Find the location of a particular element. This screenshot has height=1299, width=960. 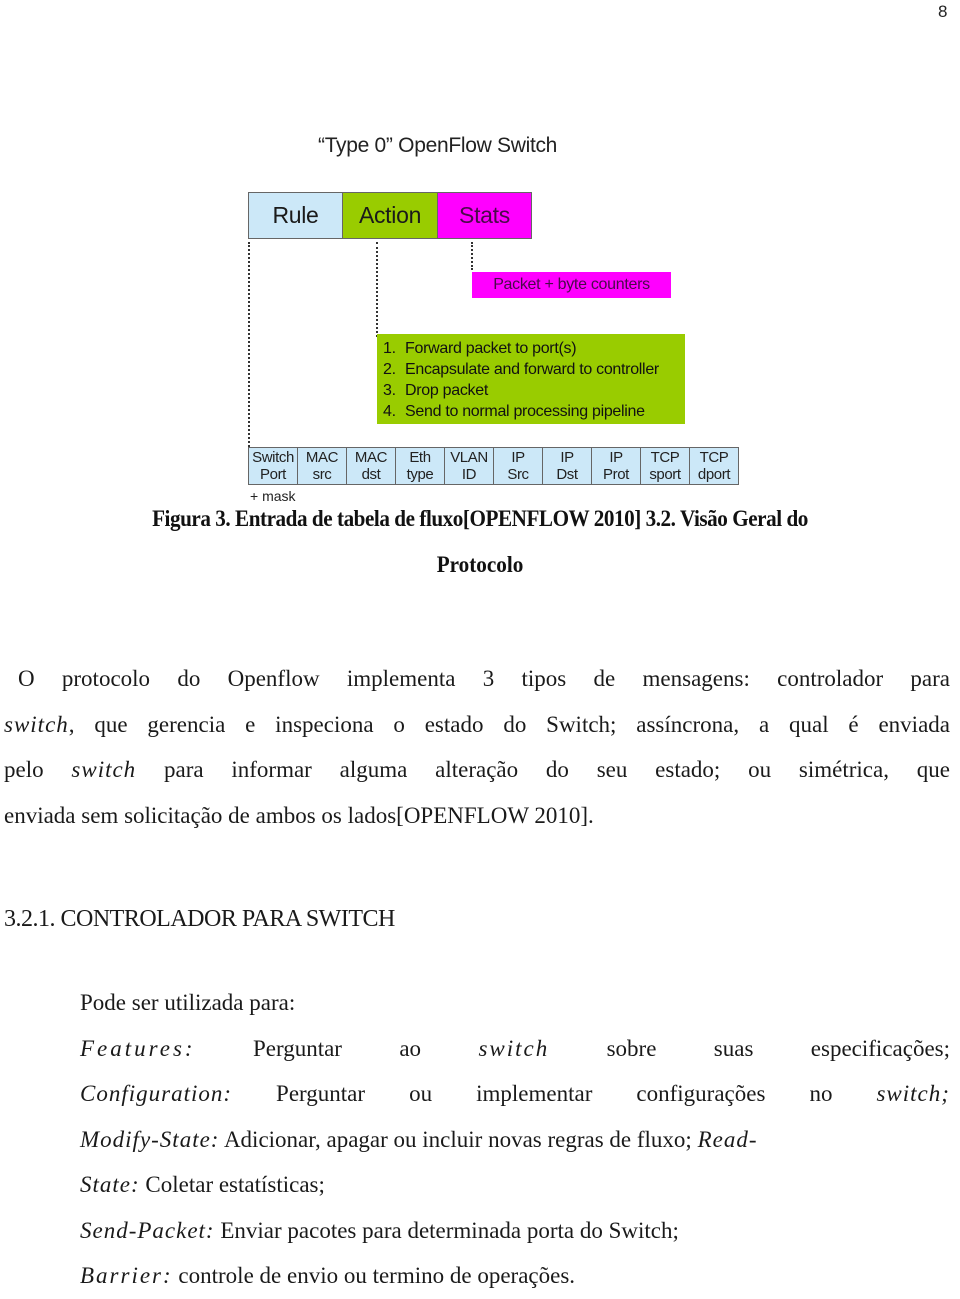

word: ou is located at coordinates (421, 1093).